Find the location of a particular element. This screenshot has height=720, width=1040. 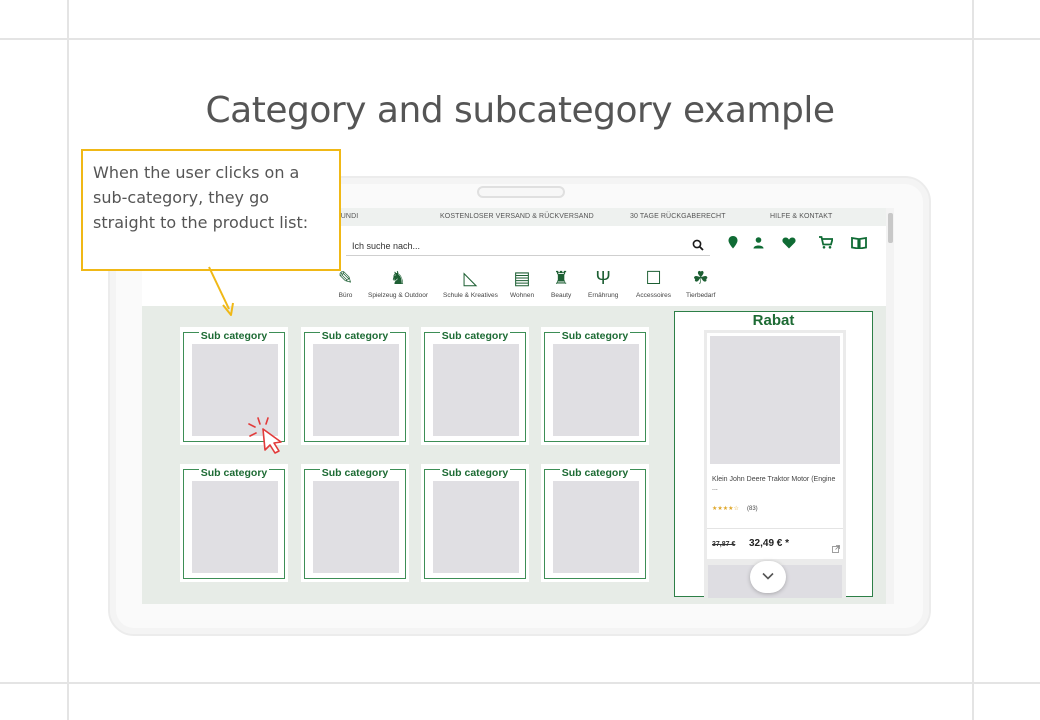

scrollbar is located at coordinates (890, 406).